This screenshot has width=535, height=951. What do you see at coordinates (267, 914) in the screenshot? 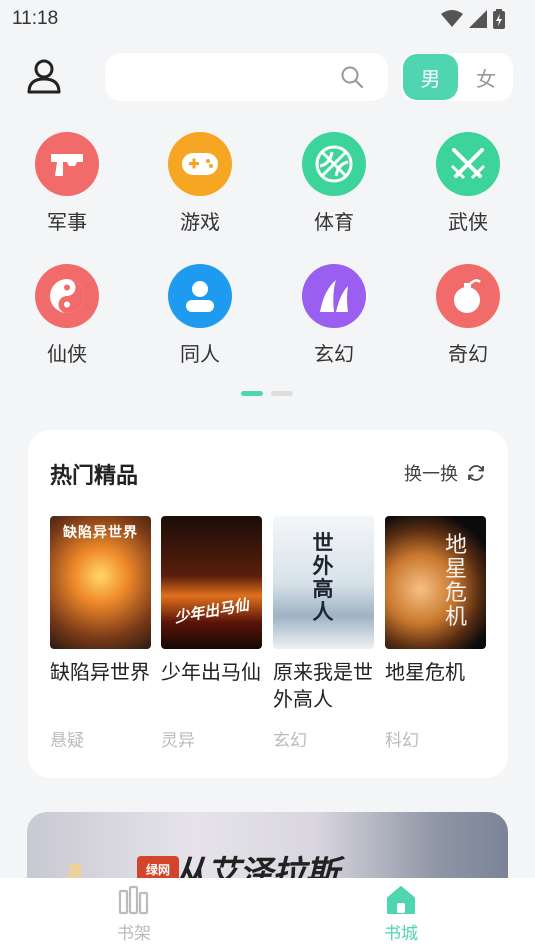
I see `bottom-nav: 书架 书城` at bounding box center [267, 914].